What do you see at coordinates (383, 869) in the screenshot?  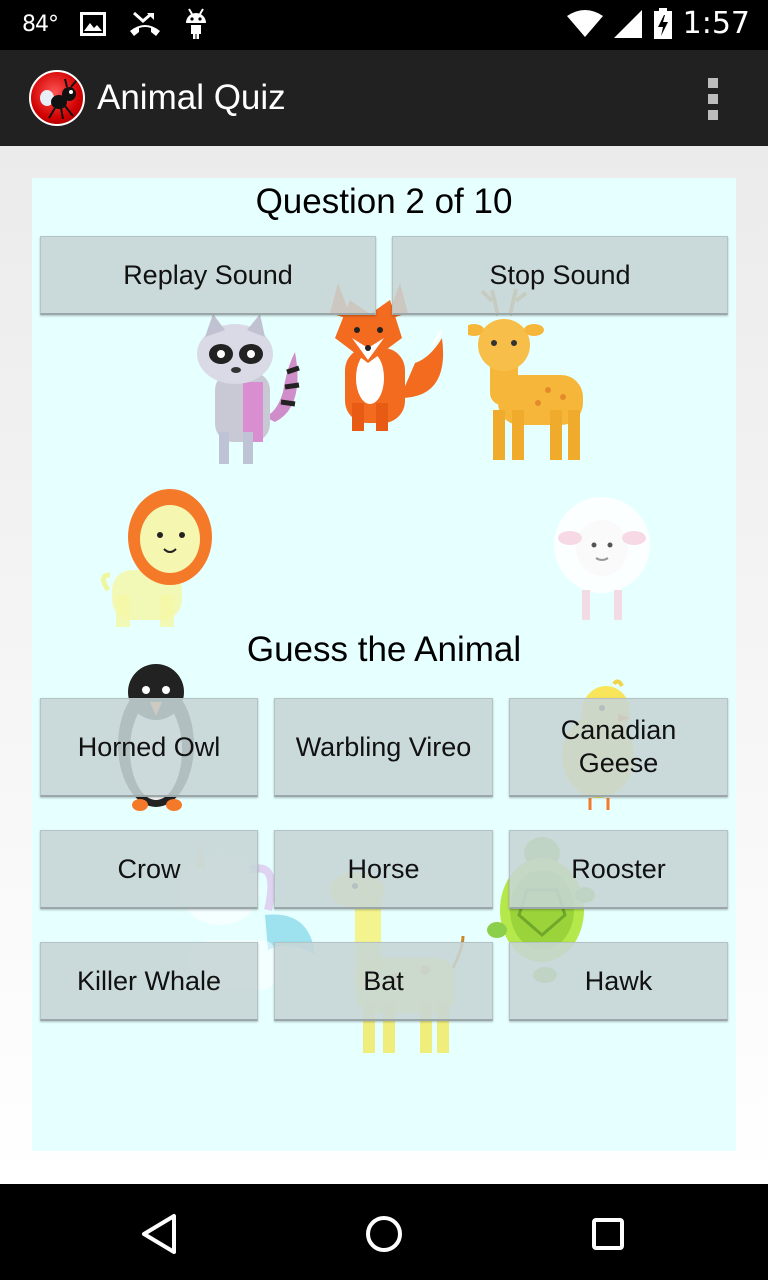 I see `answer-button-horse: Horse` at bounding box center [383, 869].